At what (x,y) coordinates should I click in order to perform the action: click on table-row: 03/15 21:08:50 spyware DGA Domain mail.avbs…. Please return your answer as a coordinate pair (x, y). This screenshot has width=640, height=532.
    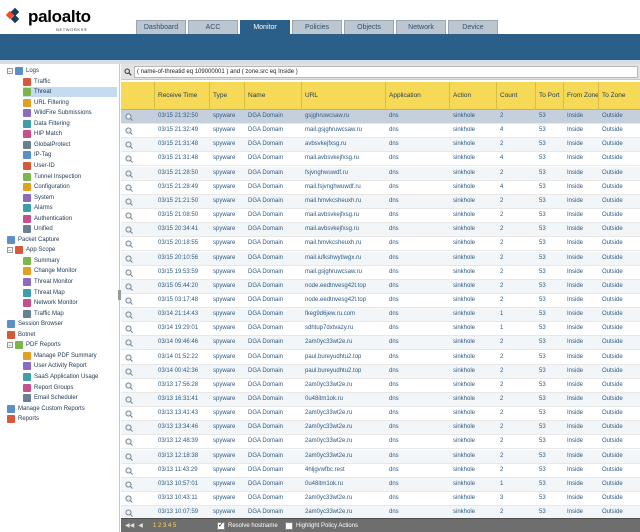
    Looking at the image, I should click on (380, 216).